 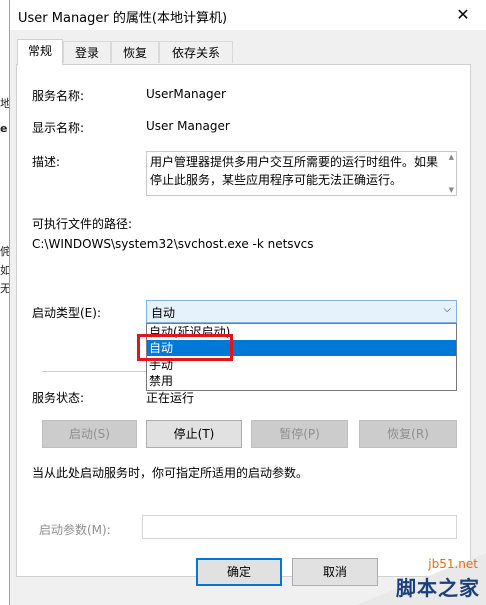 What do you see at coordinates (40, 52) in the screenshot?
I see `tab-general: 常规` at bounding box center [40, 52].